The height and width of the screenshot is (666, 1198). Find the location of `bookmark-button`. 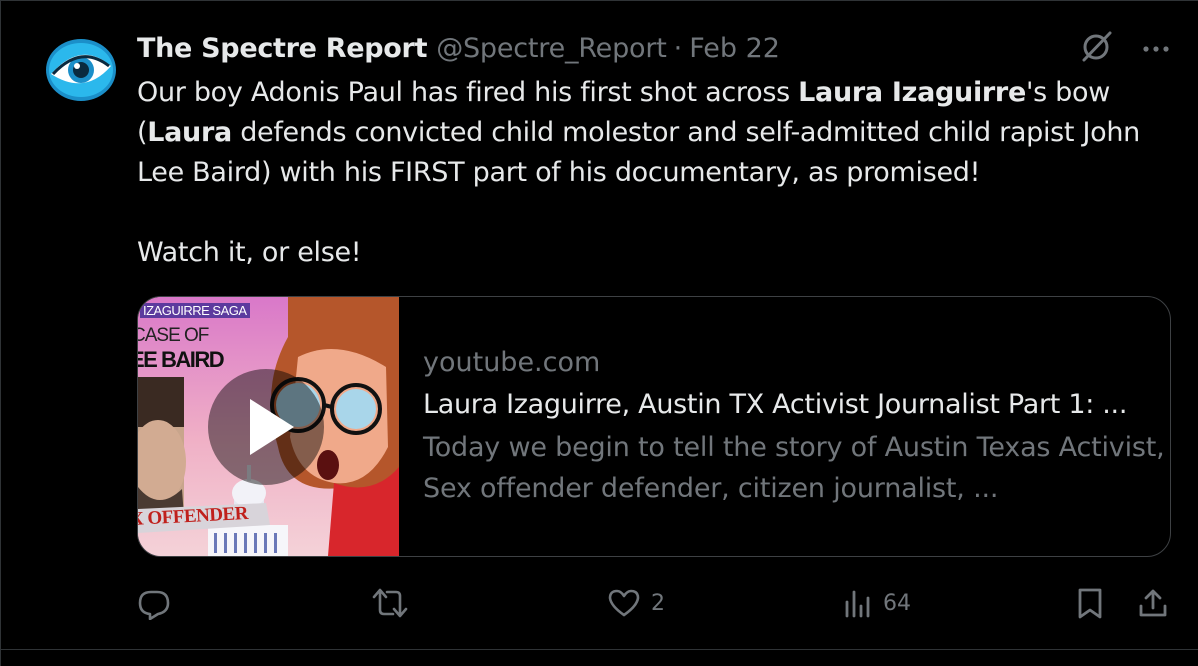

bookmark-button is located at coordinates (1090, 603).